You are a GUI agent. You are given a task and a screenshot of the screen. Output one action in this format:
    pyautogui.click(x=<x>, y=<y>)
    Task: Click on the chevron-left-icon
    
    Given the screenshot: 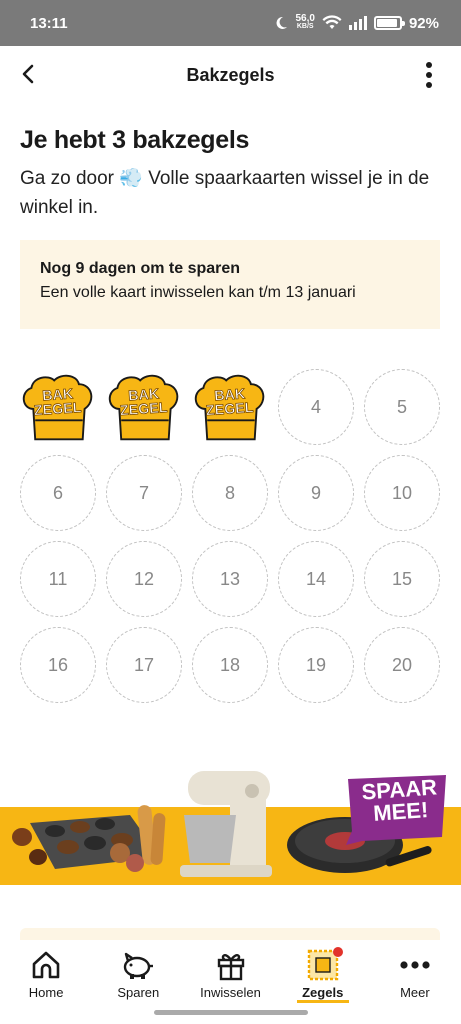 What is the action you would take?
    pyautogui.click(x=28, y=74)
    